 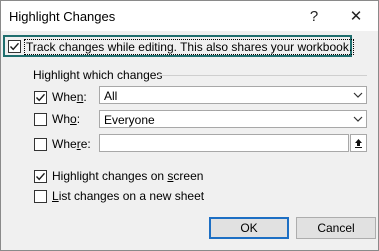 What do you see at coordinates (128, 196) in the screenshot?
I see `list-on-new-sheet-label: List changes on a new sheet` at bounding box center [128, 196].